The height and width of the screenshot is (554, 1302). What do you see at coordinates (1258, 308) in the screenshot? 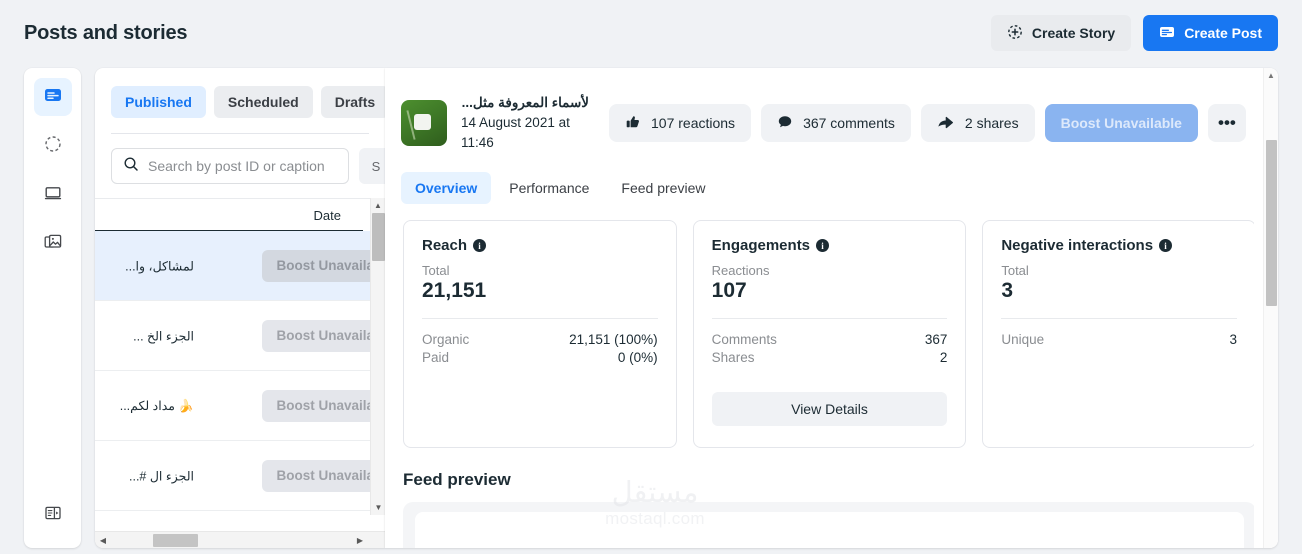
I see `detail-scroll-gutter` at bounding box center [1258, 308].